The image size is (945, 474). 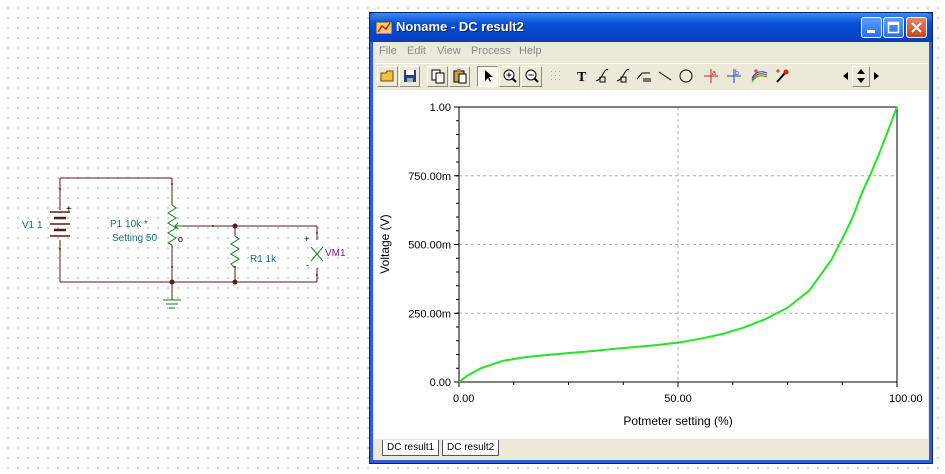 What do you see at coordinates (710, 76) in the screenshot?
I see `cursor-a-icon: a` at bounding box center [710, 76].